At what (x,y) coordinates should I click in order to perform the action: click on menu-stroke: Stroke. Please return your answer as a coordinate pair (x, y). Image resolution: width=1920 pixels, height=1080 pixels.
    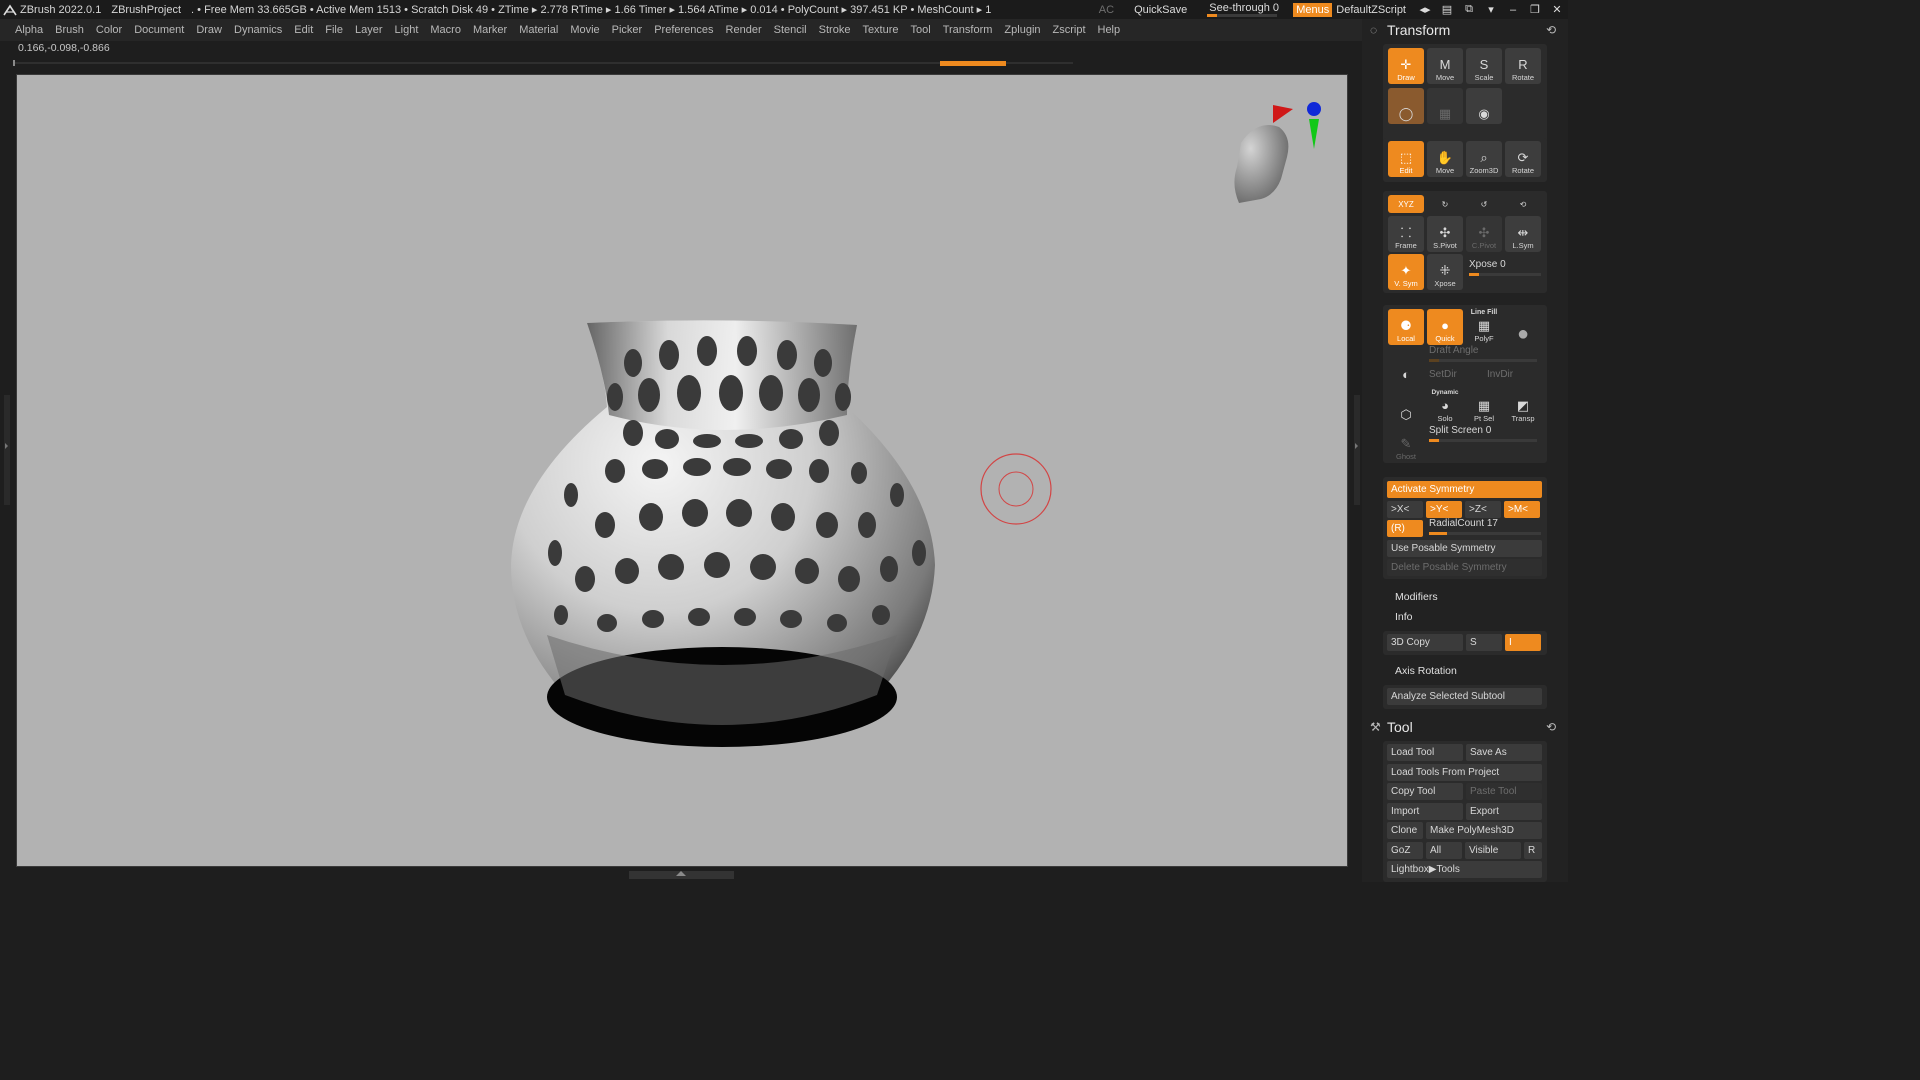
    Looking at the image, I should click on (835, 30).